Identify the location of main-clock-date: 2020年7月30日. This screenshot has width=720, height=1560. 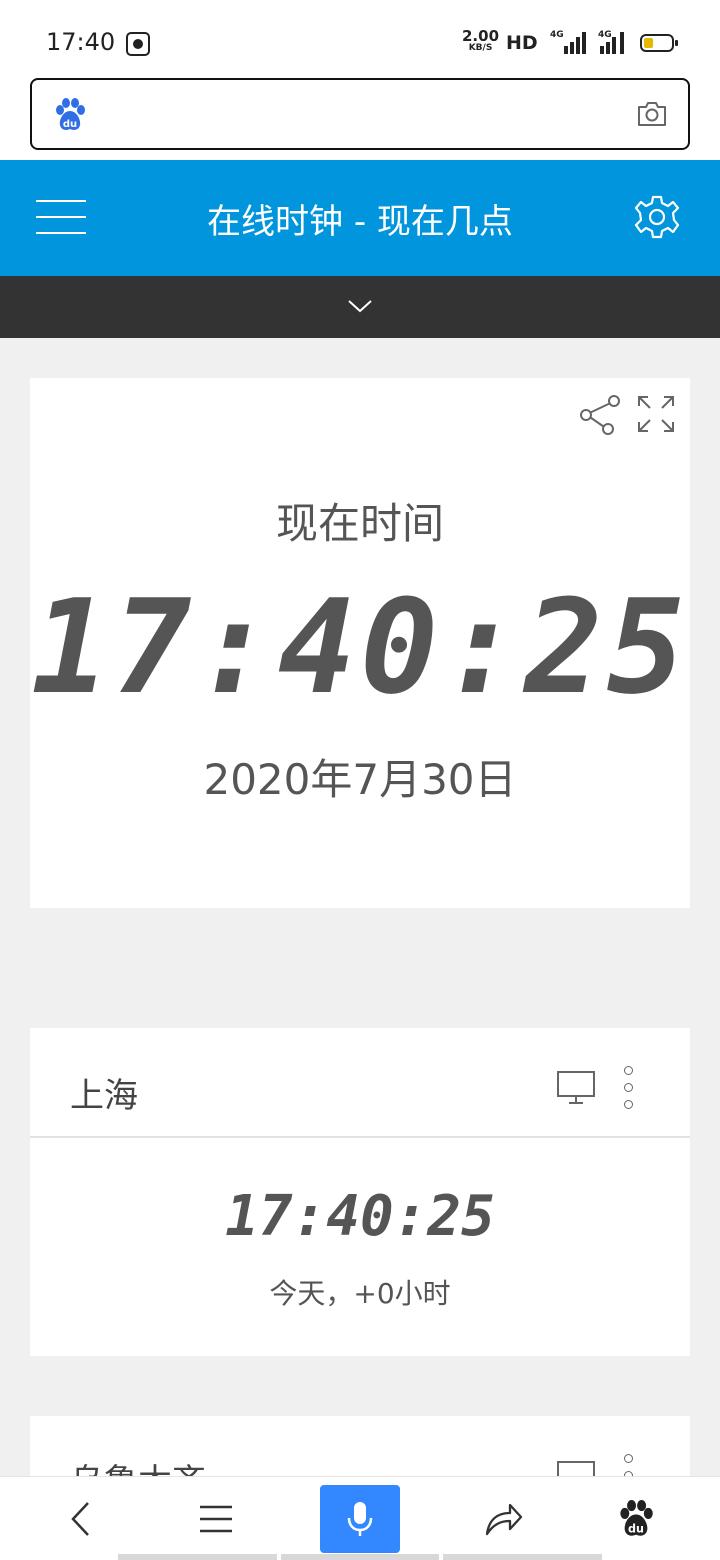
(360, 779).